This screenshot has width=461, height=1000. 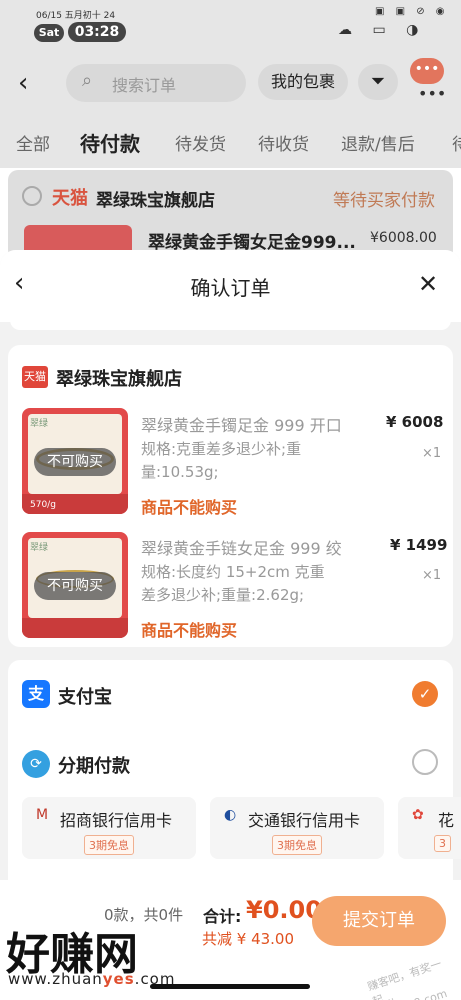 I want to click on tab-to-receive: 待收货, so click(x=283, y=142).